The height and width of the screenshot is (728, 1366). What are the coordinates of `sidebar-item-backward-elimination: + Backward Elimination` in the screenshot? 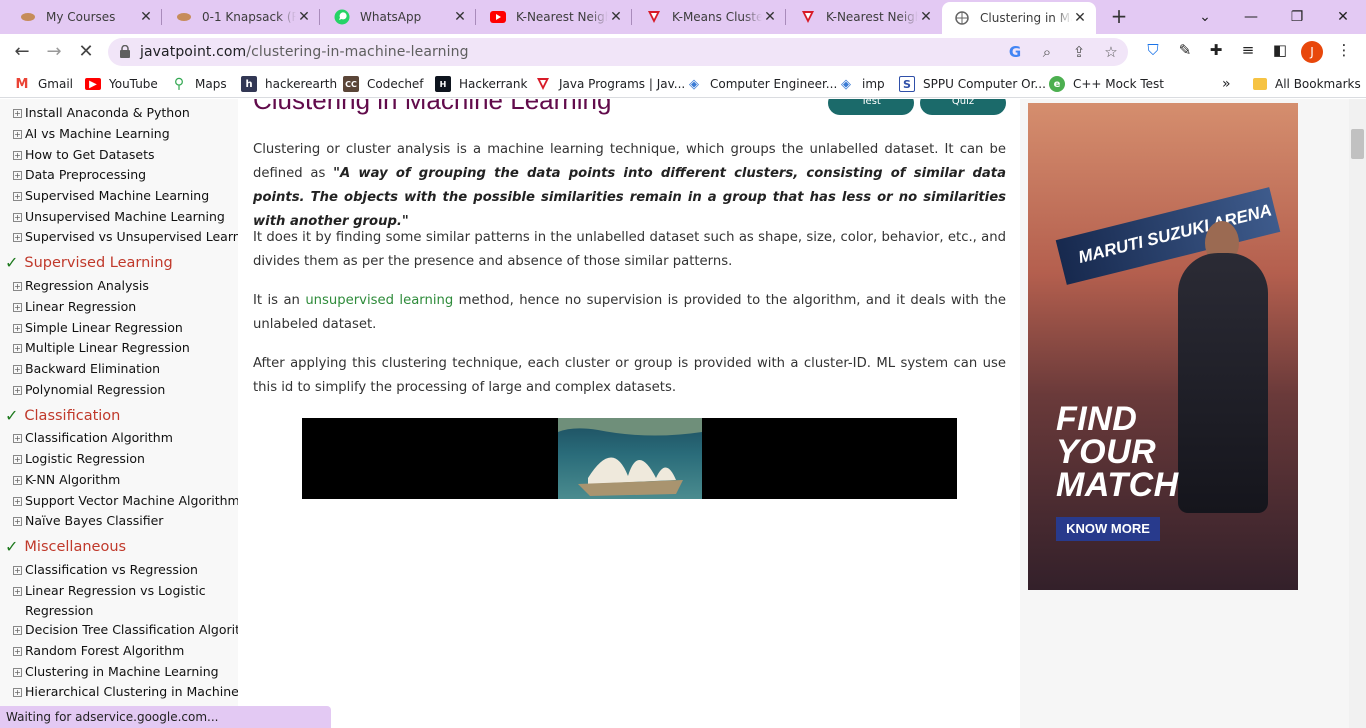 It's located at (86, 369).